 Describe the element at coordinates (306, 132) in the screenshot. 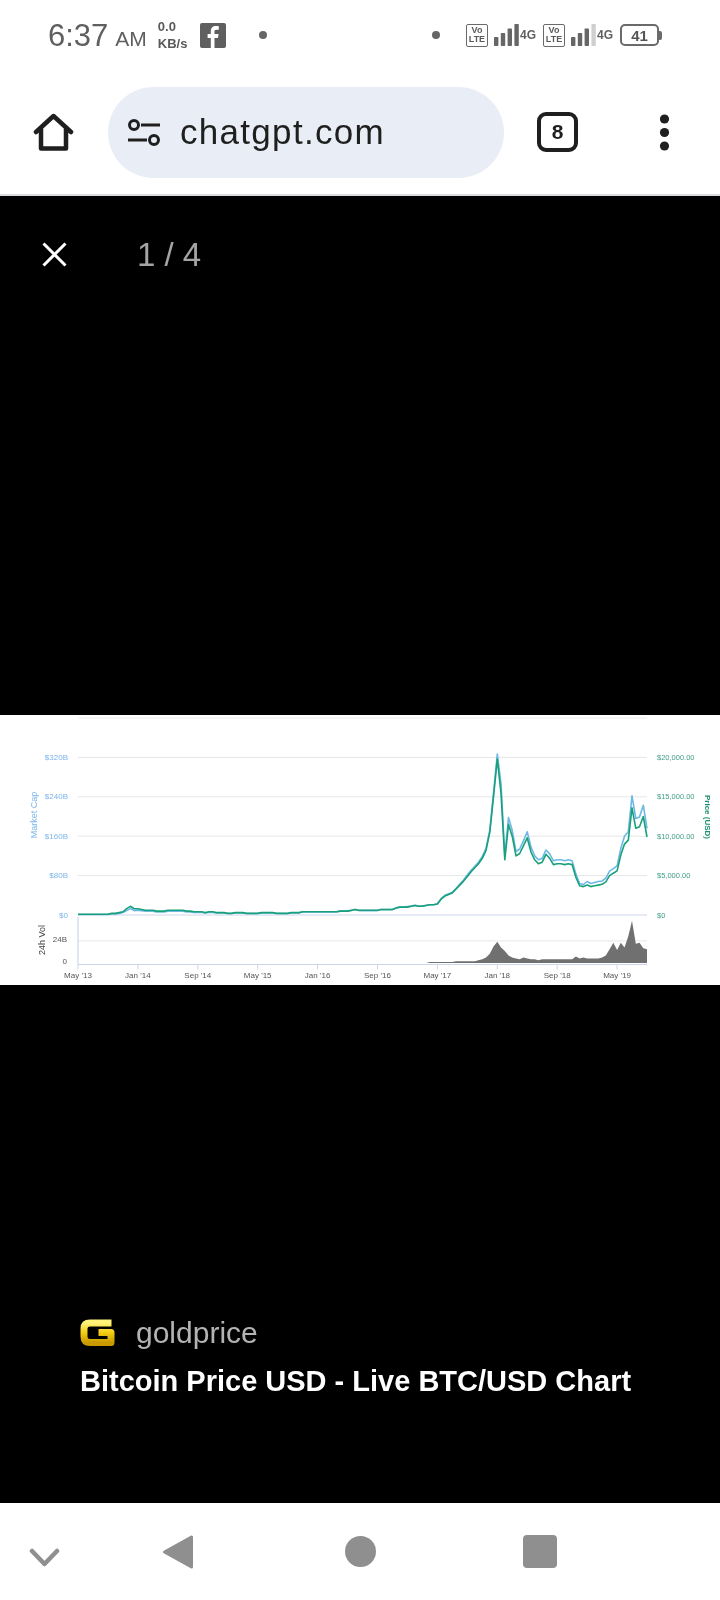

I see `address-bar: chatgpt.com` at that location.